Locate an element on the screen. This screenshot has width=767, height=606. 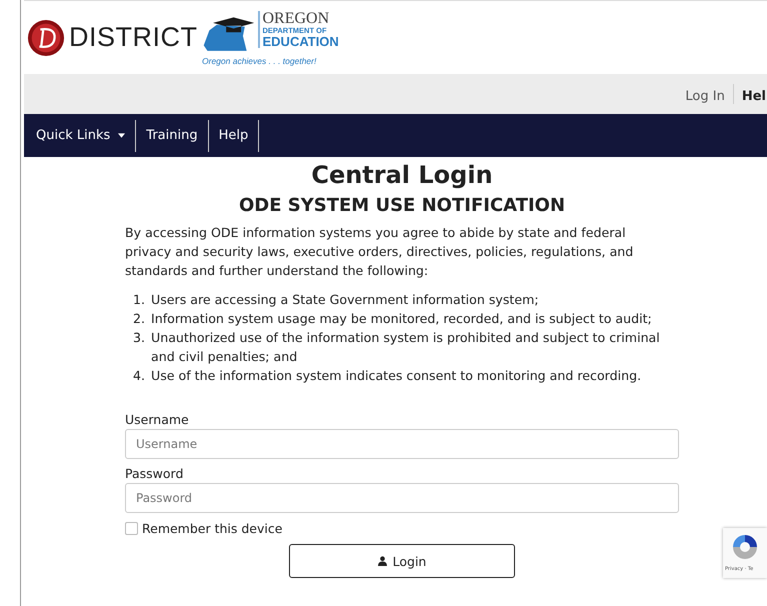
field-label: Password is located at coordinates (154, 474).